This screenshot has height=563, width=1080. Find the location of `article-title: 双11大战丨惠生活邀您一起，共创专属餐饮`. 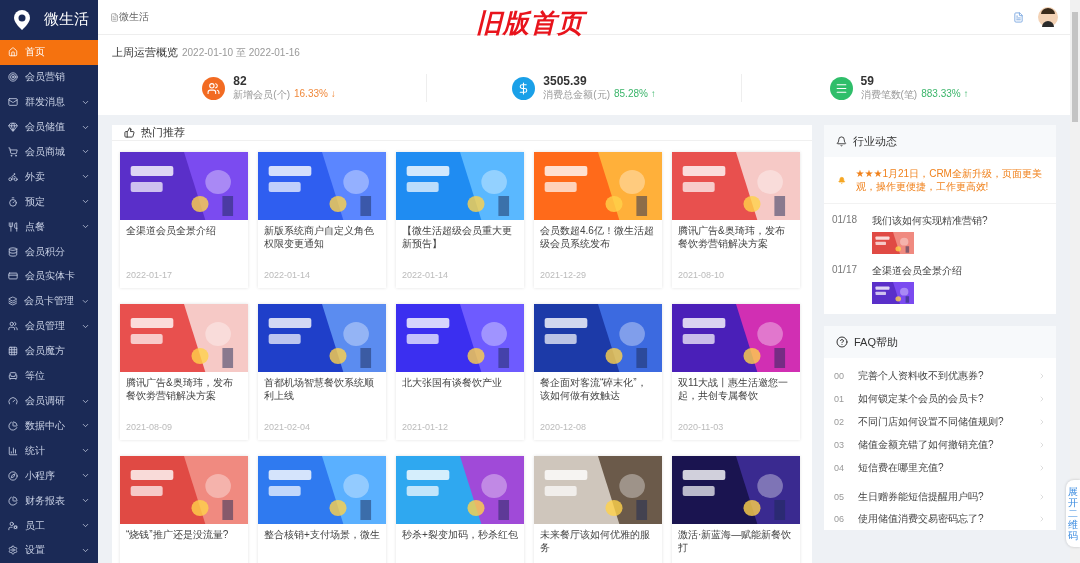

article-title: 双11大战丨惠生活邀您一起，共创专属餐饮 is located at coordinates (733, 389).